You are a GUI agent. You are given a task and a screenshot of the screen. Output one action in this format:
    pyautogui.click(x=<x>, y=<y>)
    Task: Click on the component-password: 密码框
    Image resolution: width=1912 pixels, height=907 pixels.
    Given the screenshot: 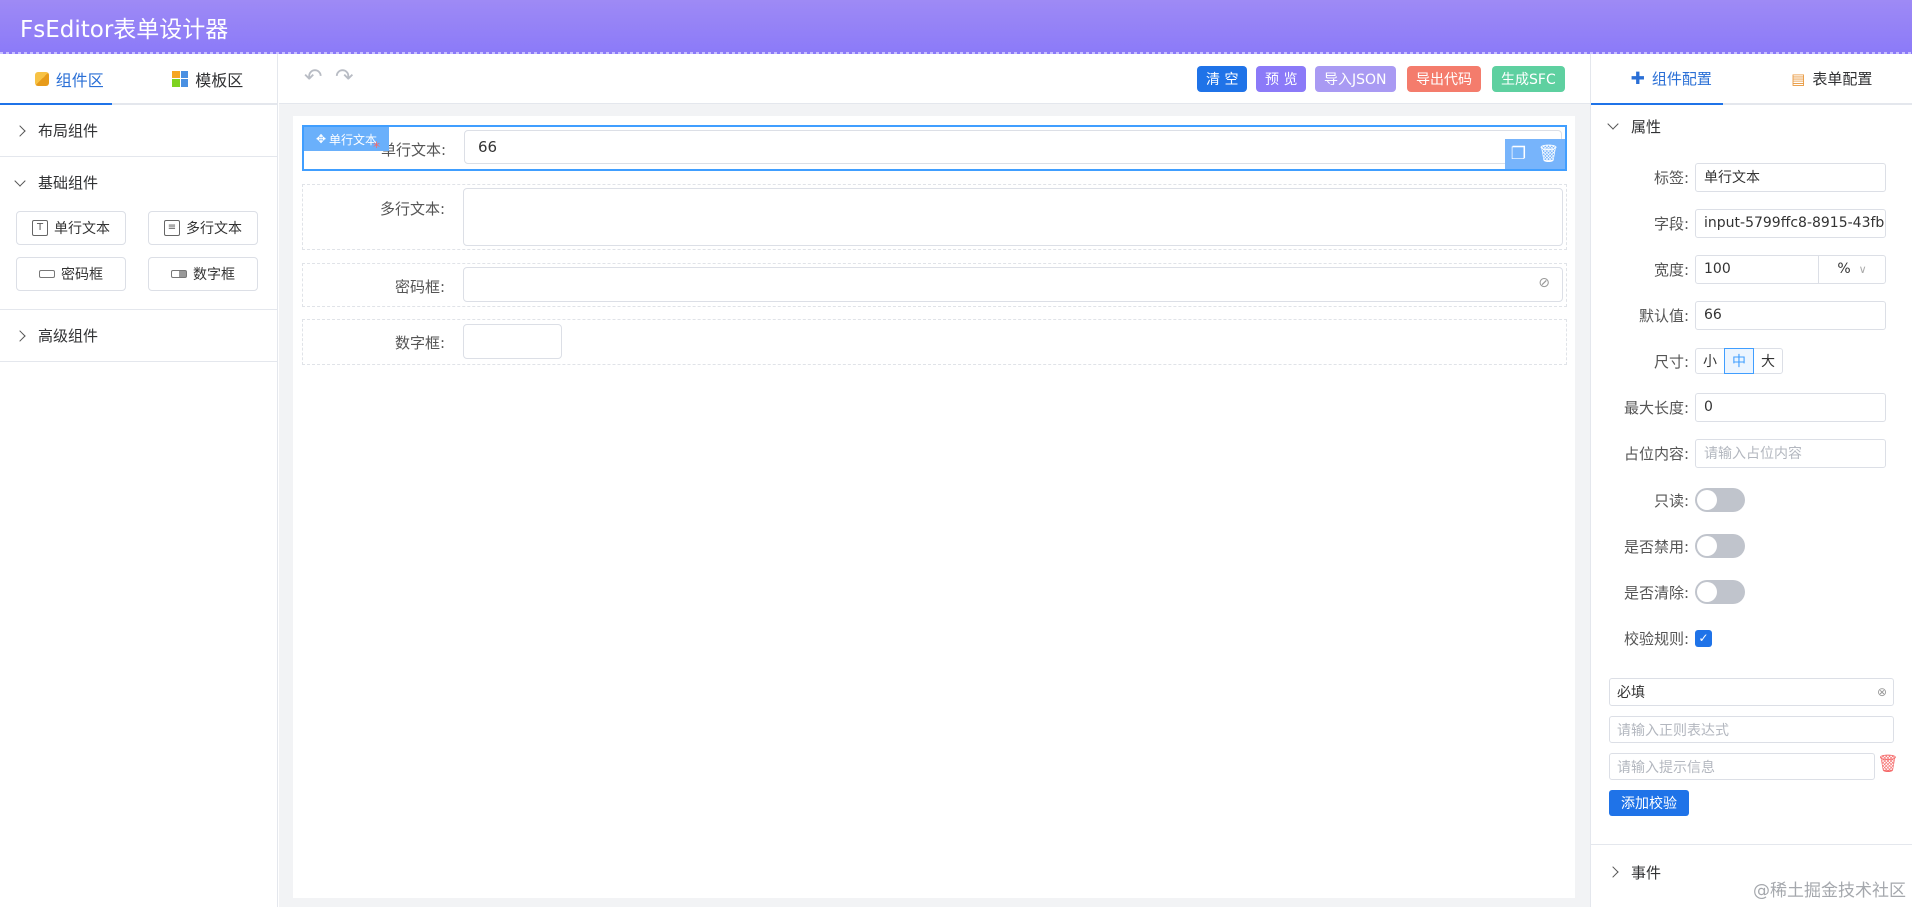 What is the action you would take?
    pyautogui.click(x=71, y=274)
    